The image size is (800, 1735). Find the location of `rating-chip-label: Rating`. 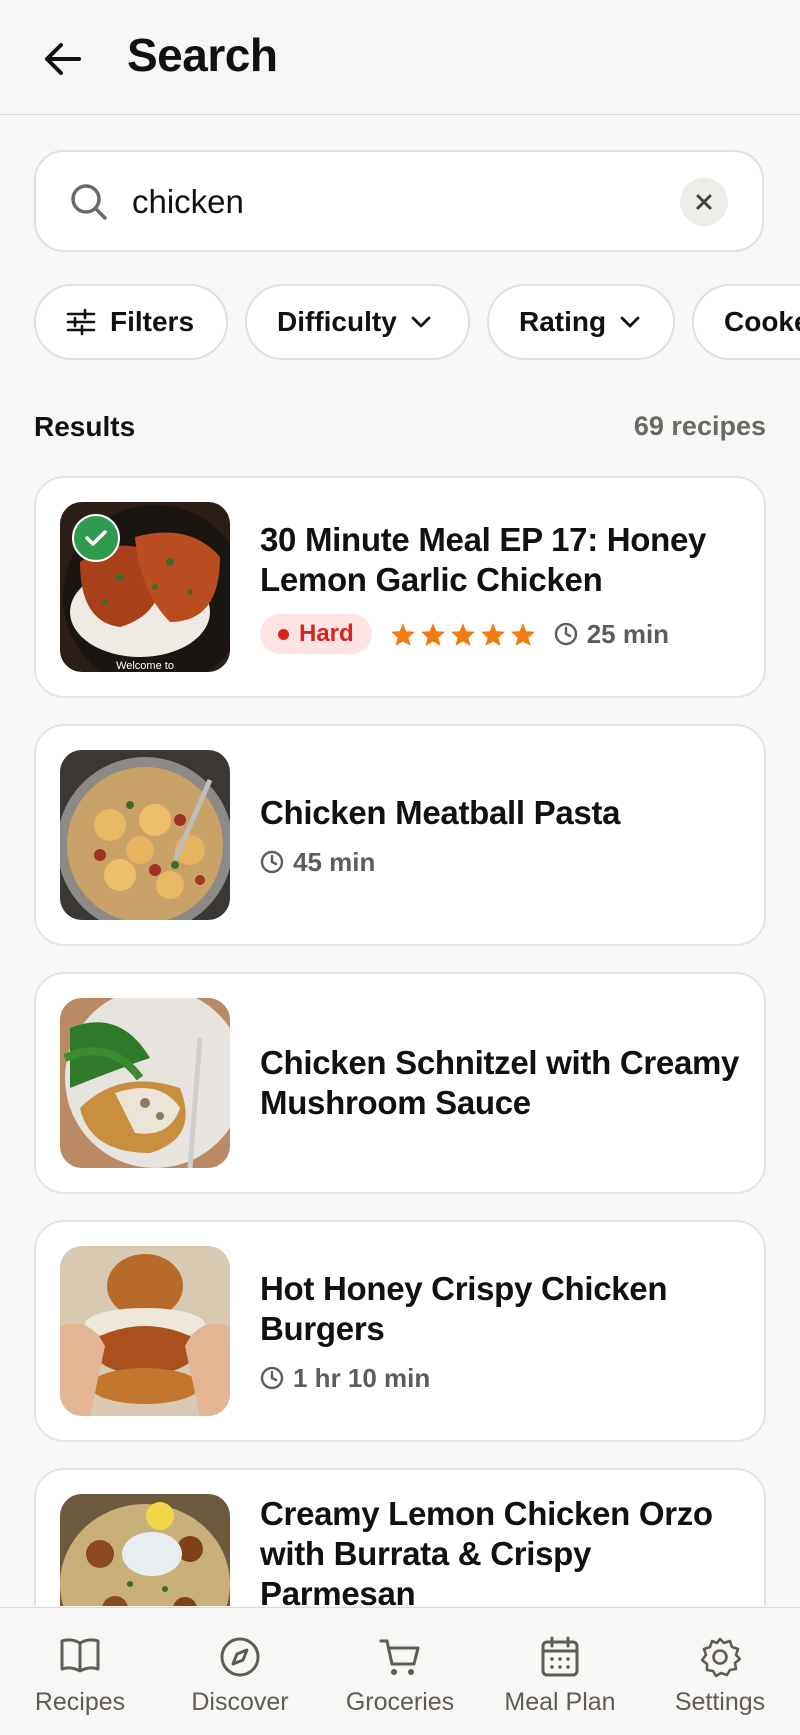

rating-chip-label: Rating is located at coordinates (563, 321).